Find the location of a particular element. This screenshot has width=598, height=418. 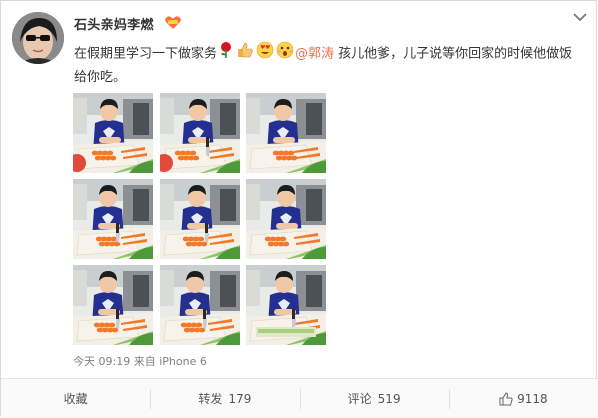

favorite-button: 收藏 is located at coordinates (75, 398).